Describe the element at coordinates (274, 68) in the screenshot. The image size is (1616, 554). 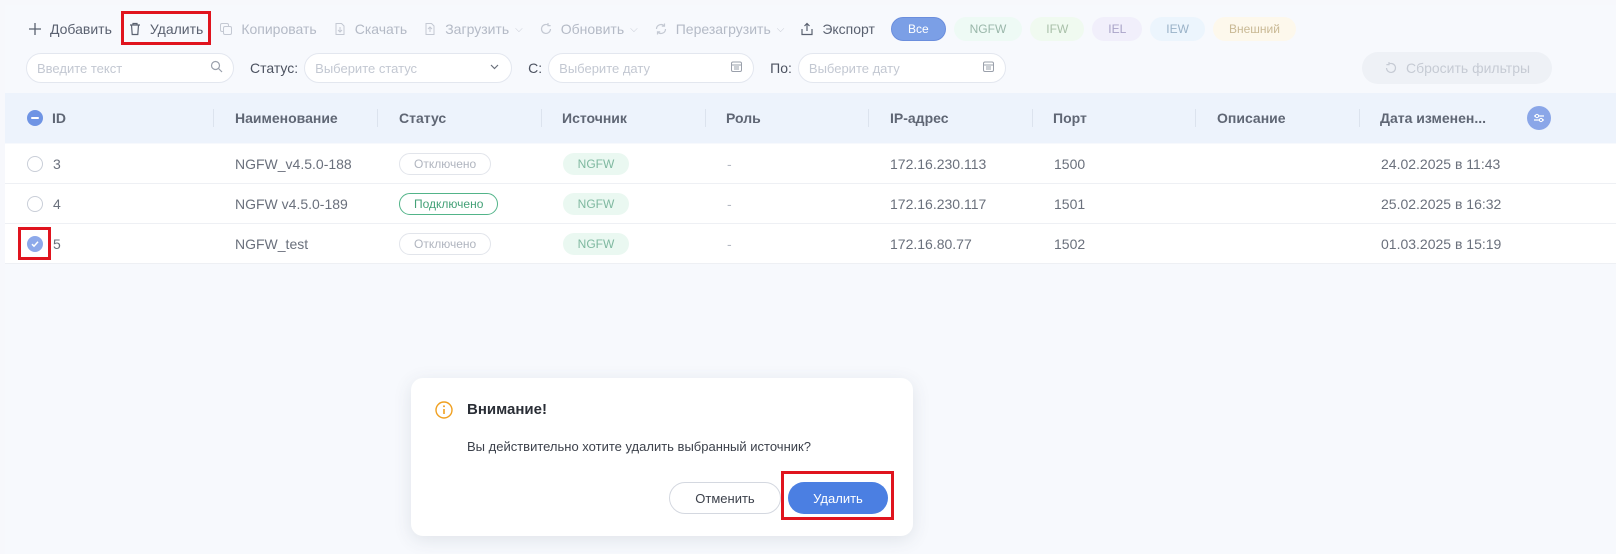
I see `status-filter-label: Статус:` at that location.